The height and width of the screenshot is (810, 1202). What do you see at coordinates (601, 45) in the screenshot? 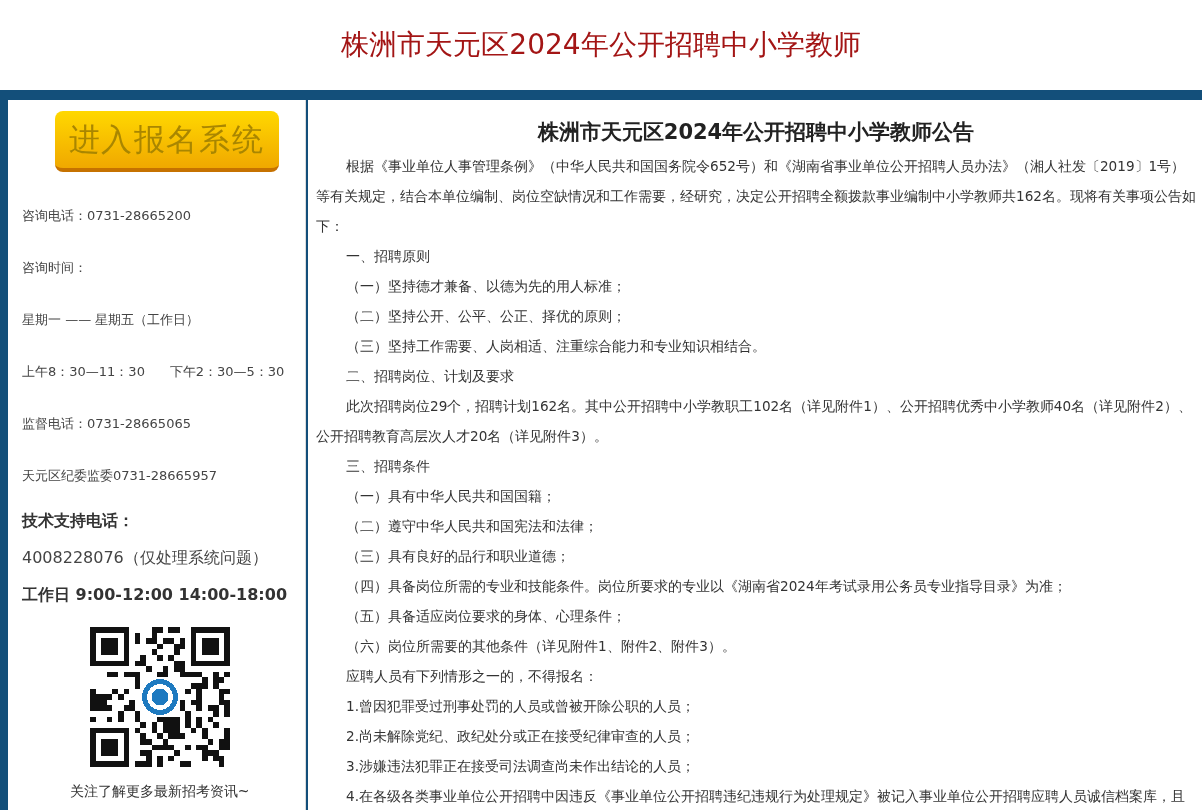
I see `page-title: 株洲市天元区2024年公开招聘中小学教师` at bounding box center [601, 45].